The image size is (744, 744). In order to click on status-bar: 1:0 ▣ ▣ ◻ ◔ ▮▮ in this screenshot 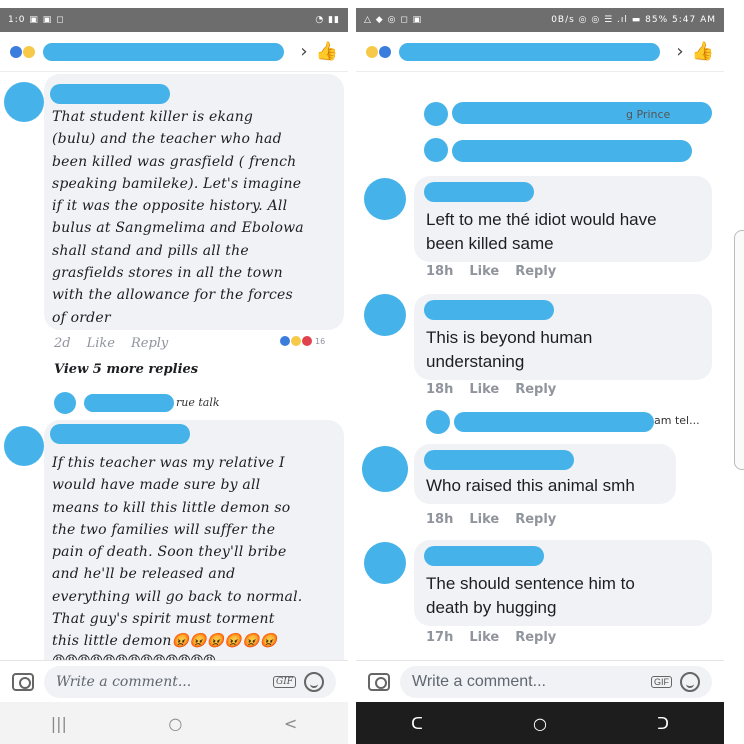, I will do `click(174, 20)`.